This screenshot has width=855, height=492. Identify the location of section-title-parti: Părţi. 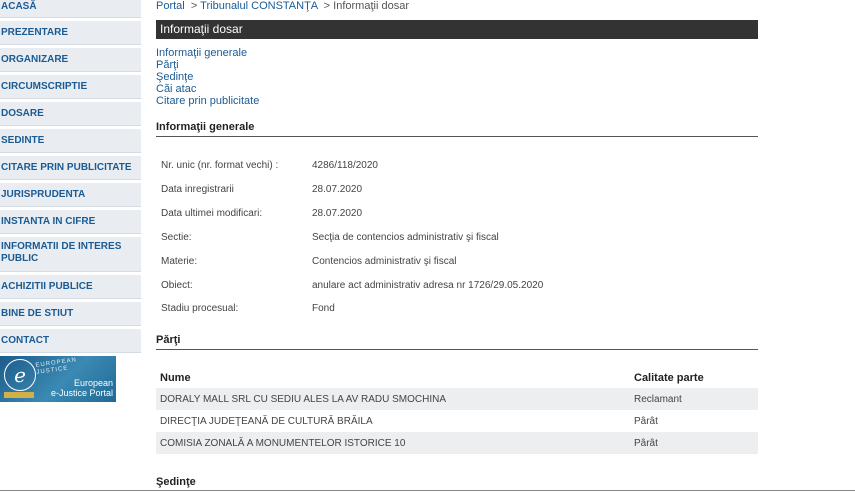
(457, 342).